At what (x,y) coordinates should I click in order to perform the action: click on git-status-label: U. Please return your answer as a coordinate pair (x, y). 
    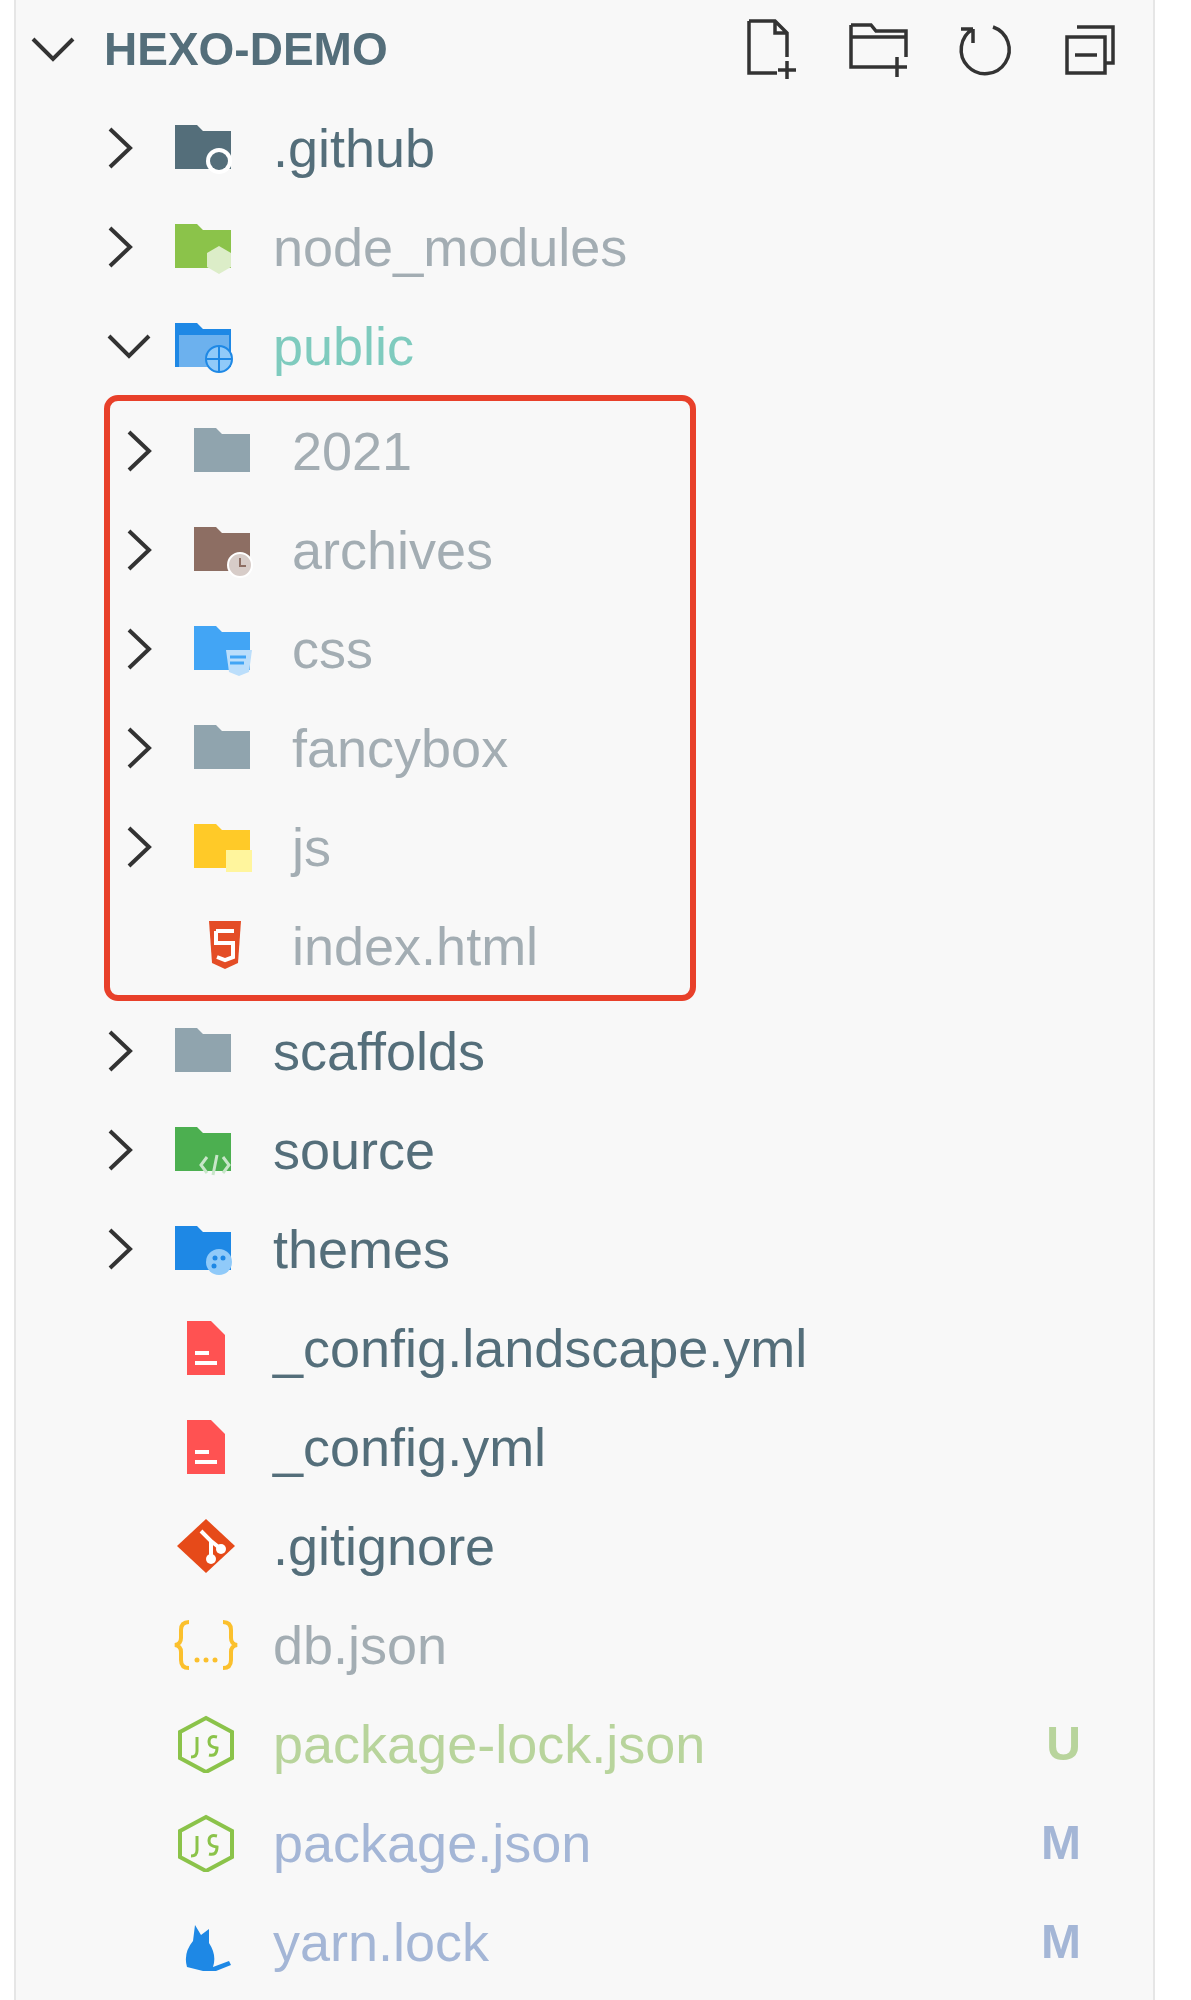
    Looking at the image, I should click on (1063, 1743).